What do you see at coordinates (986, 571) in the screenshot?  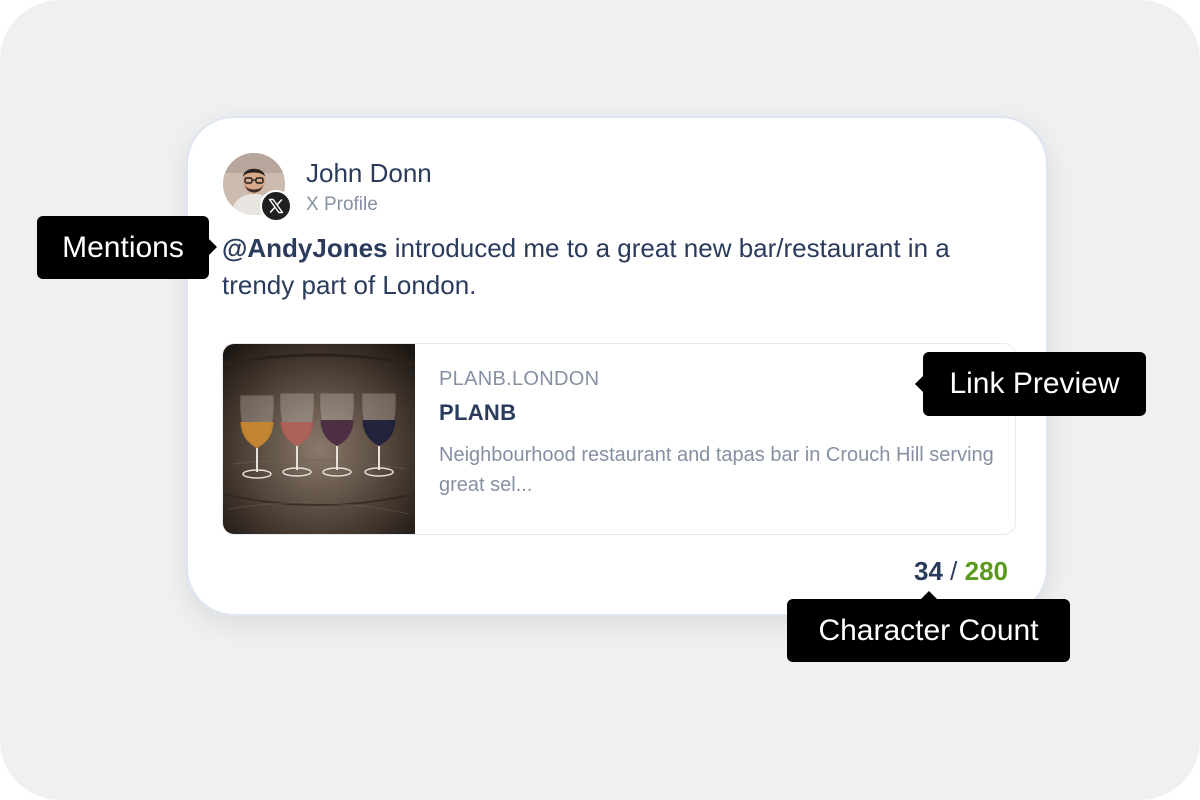 I see `character-count-limit: 280` at bounding box center [986, 571].